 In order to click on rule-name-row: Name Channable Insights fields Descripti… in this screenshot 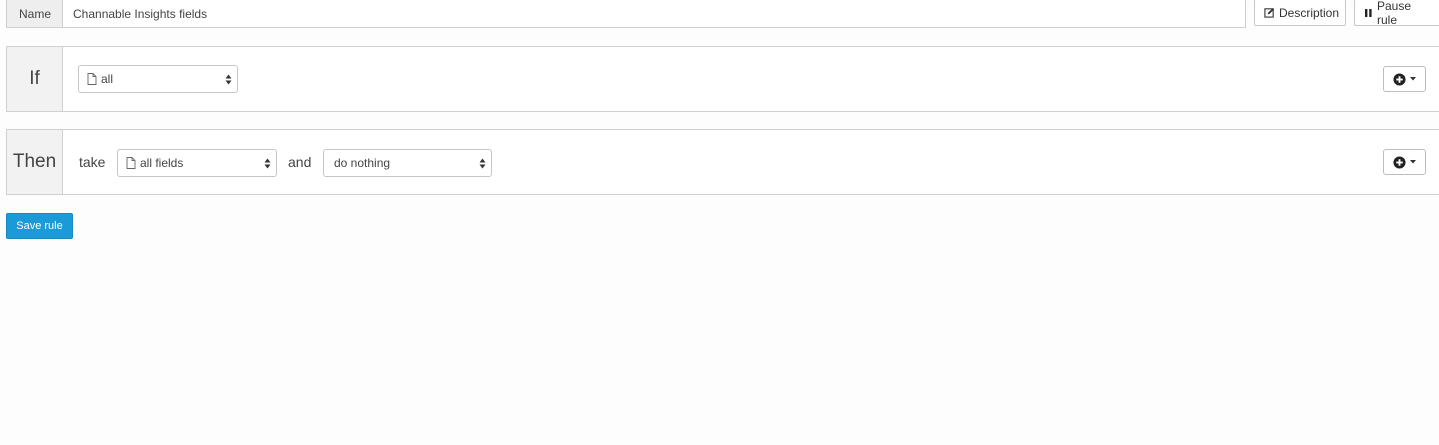, I will do `click(722, 14)`.